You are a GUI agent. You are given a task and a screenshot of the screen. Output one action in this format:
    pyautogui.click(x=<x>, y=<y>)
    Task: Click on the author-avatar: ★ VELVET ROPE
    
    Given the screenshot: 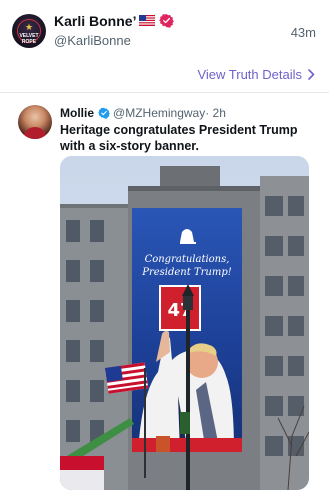 What is the action you would take?
    pyautogui.click(x=29, y=31)
    